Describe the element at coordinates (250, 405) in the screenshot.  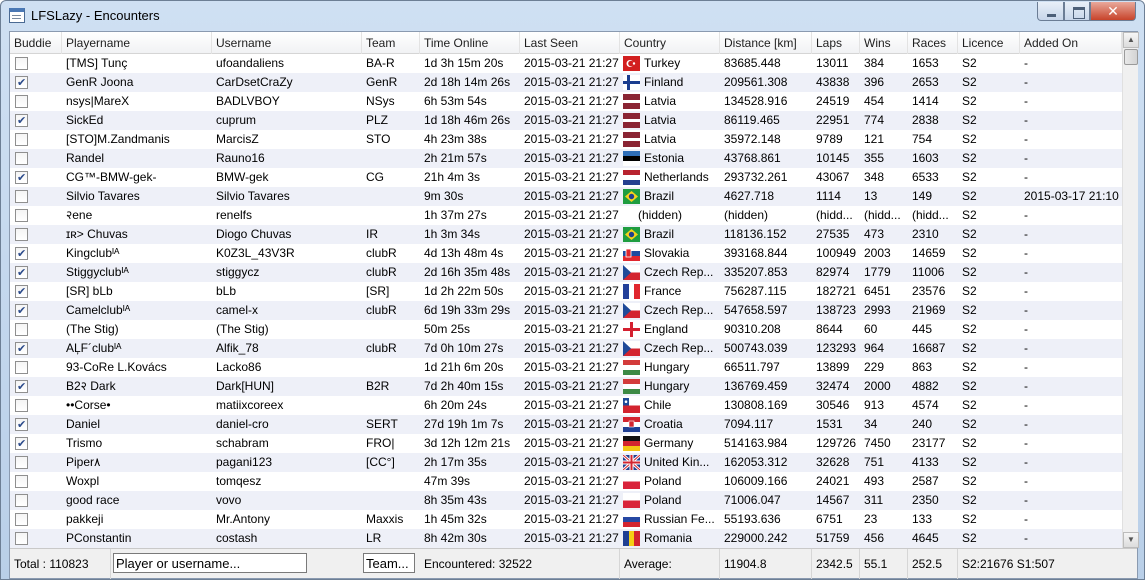
I see `username-cell: matiixcoreex` at that location.